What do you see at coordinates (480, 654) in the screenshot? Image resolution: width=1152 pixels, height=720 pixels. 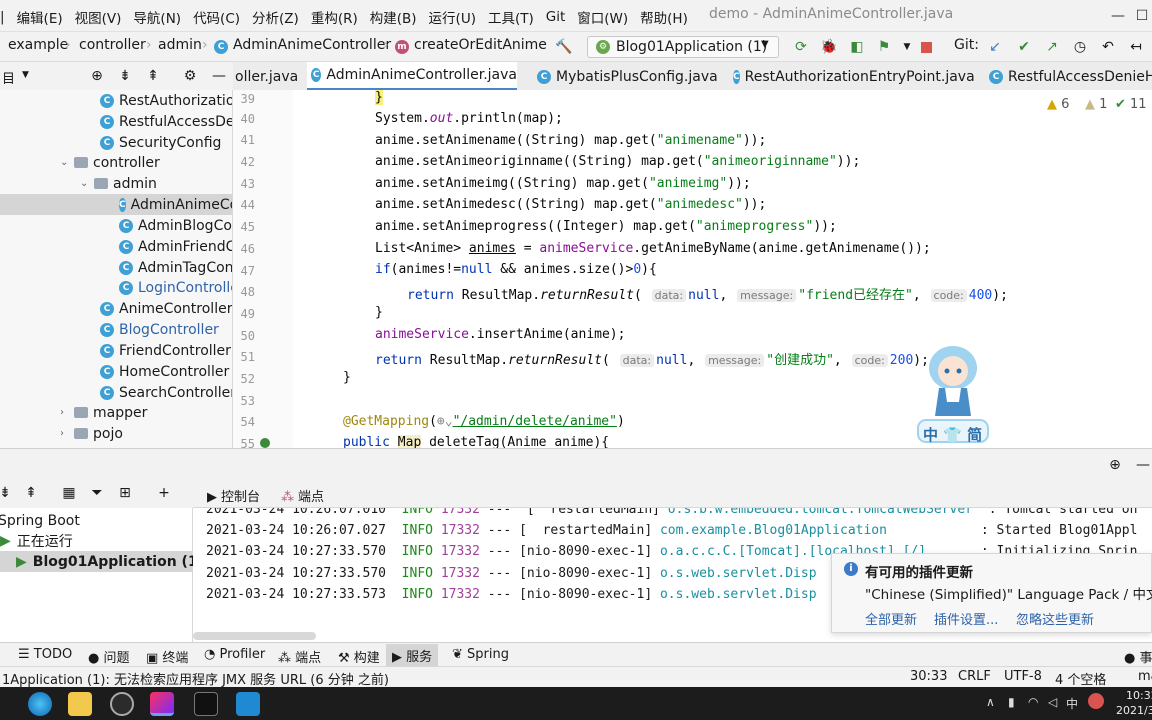 I see `spring-button: ❦ Spring` at bounding box center [480, 654].